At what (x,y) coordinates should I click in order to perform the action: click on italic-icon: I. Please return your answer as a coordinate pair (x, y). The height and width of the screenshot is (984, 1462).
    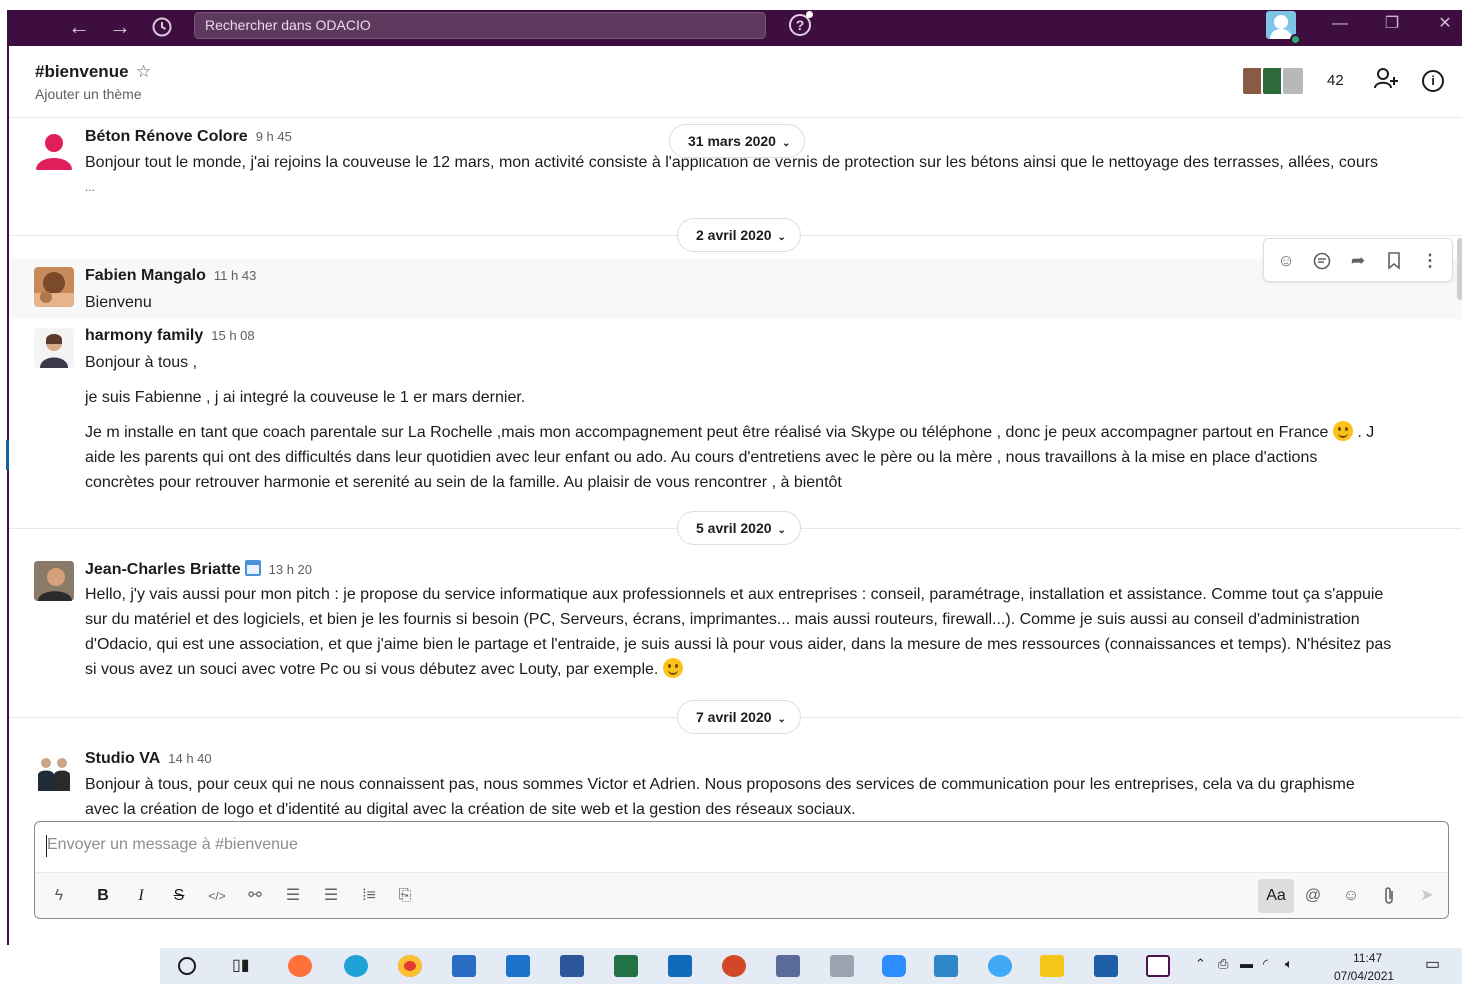
    Looking at the image, I should click on (141, 896).